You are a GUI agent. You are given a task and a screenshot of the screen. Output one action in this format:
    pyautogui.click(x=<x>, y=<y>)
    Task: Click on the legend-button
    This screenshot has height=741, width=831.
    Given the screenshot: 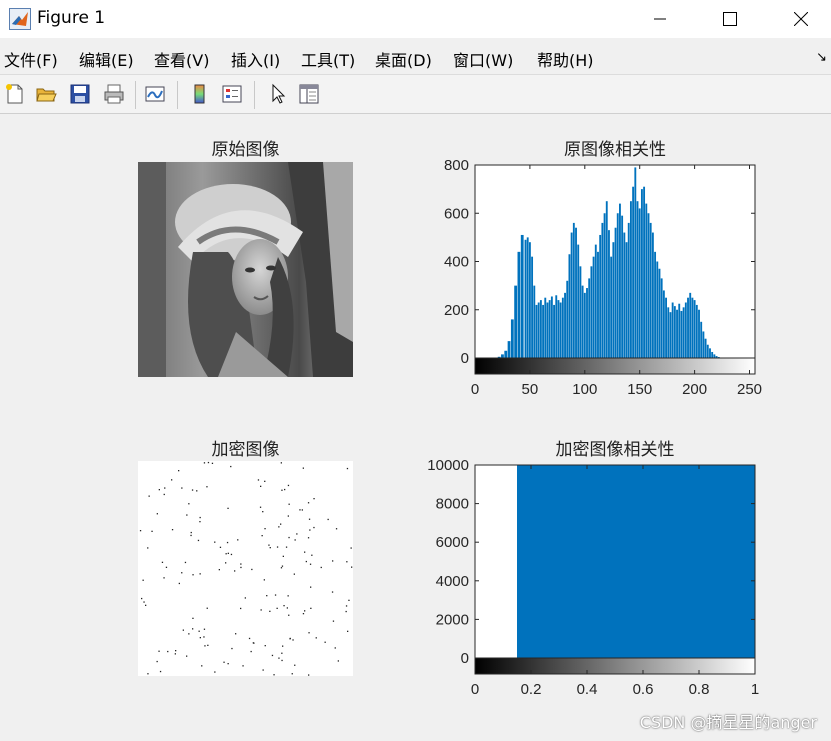 What is the action you would take?
    pyautogui.click(x=232, y=94)
    